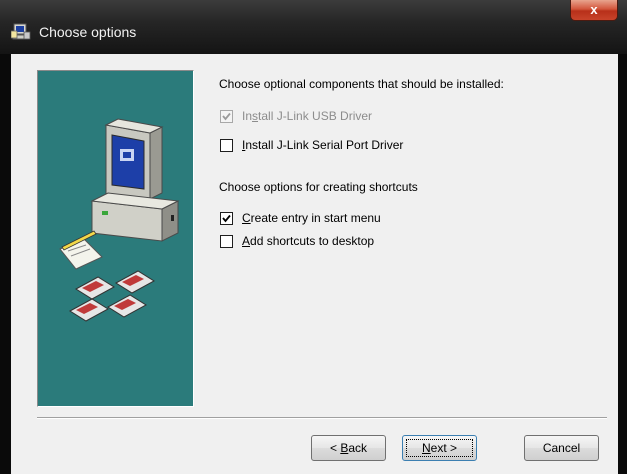  I want to click on title-bar: Choose options, so click(313, 27).